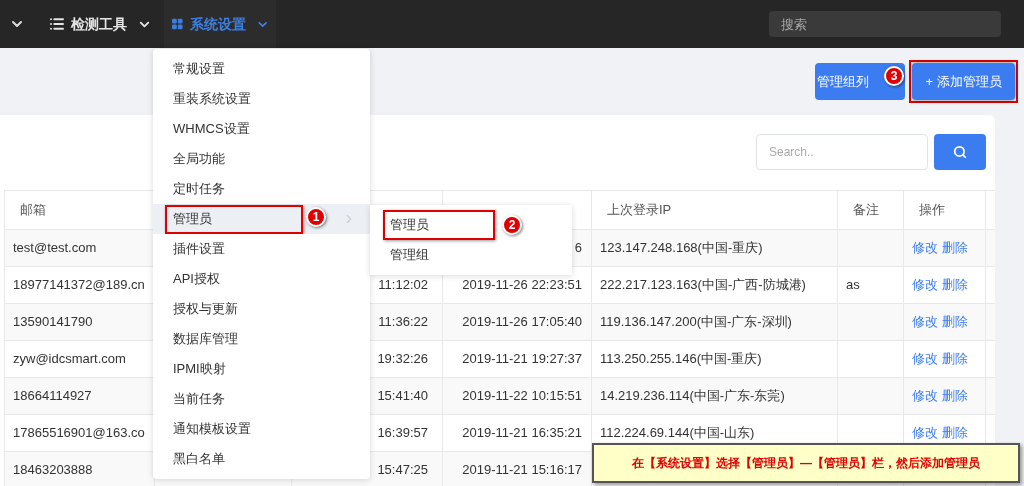 This screenshot has width=1024, height=486. I want to click on search-button, so click(960, 152).